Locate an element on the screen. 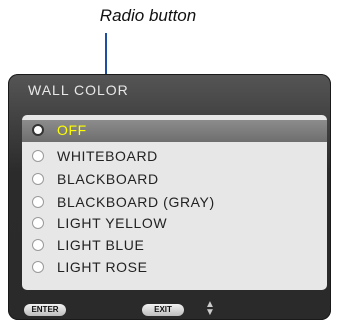 This screenshot has height=326, width=337. option-light-yellow: LIGHT YELLOW is located at coordinates (174, 224).